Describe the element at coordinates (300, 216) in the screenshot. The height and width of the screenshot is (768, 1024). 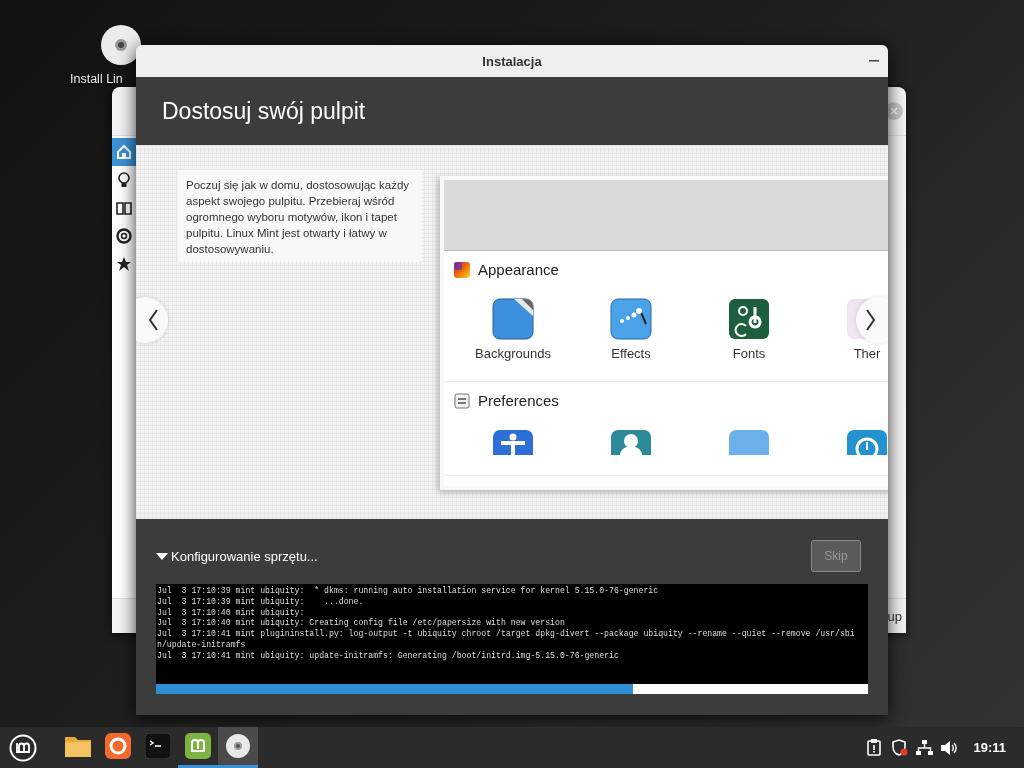
I see `slide-description: Poczuj się jak w domu, dostosowując każdy aspekt swojego pulpitu. Przebieraj wśród ogromnego wyboru motywów, ikon i tapet pulpitu. Linux Mint jest otwarty i łatwy w dostosowywaniu.` at that location.